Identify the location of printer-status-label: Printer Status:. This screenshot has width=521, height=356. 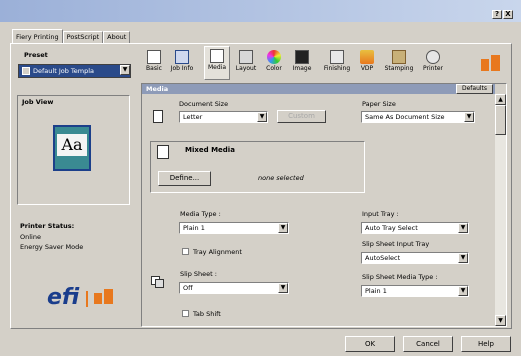
(47, 226).